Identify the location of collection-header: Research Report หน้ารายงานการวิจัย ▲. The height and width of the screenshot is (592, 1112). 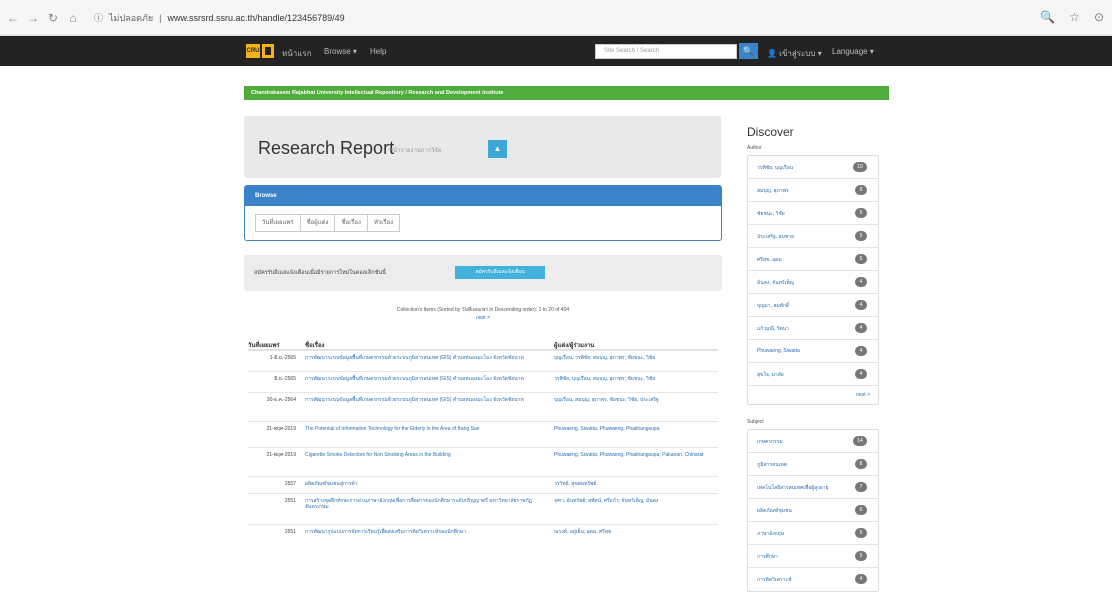
(482, 147).